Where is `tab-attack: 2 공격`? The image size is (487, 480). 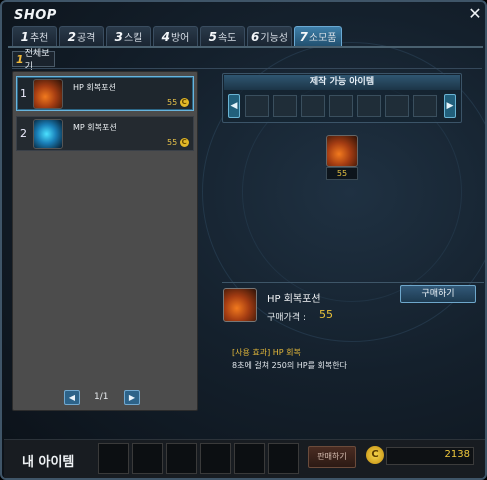
tab-attack: 2 공격 is located at coordinates (81, 36).